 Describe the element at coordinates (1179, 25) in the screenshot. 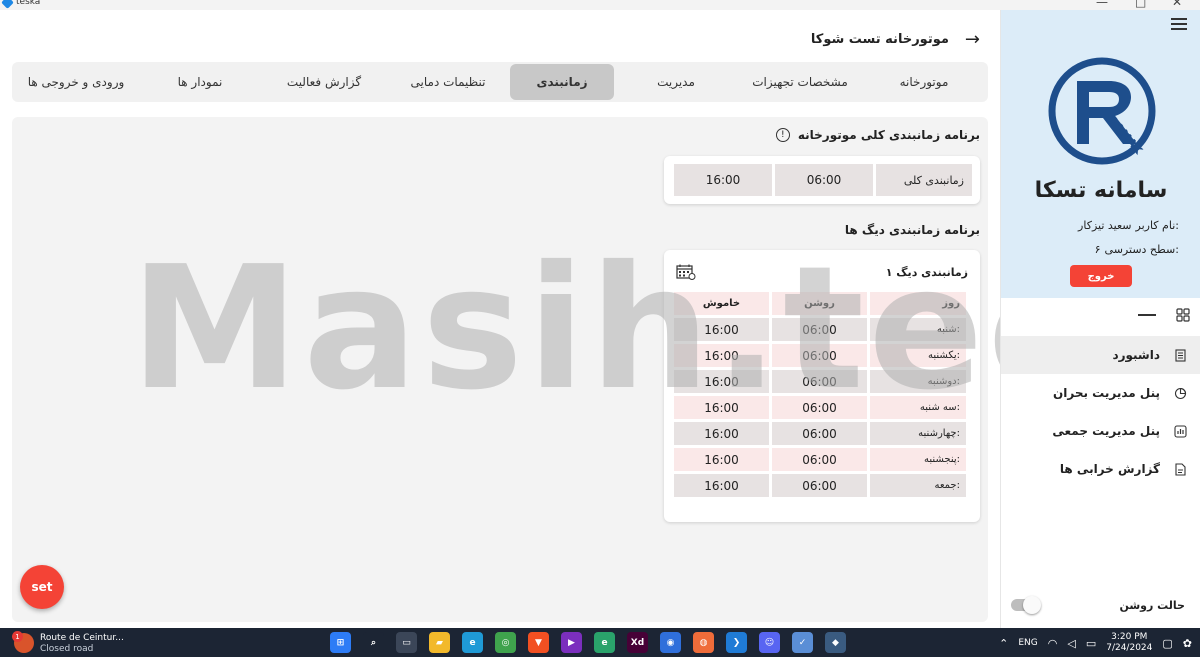

I see `menu-icon` at that location.